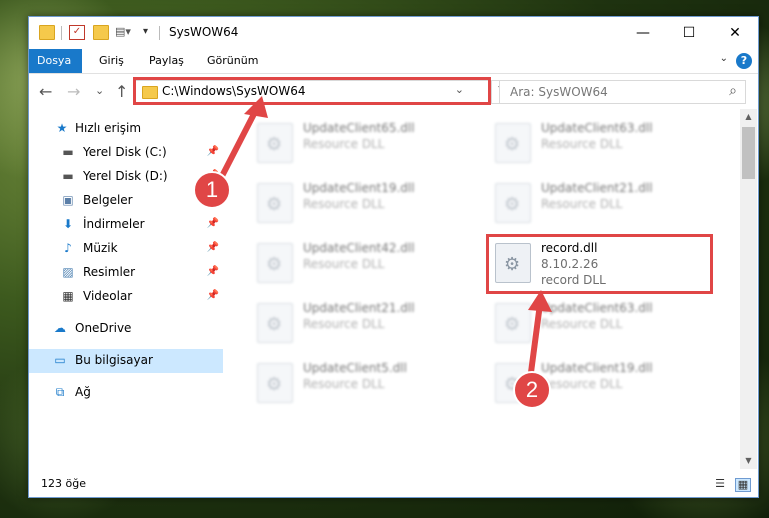  Describe the element at coordinates (720, 484) in the screenshot. I see `details-view-icon: ☰` at that location.